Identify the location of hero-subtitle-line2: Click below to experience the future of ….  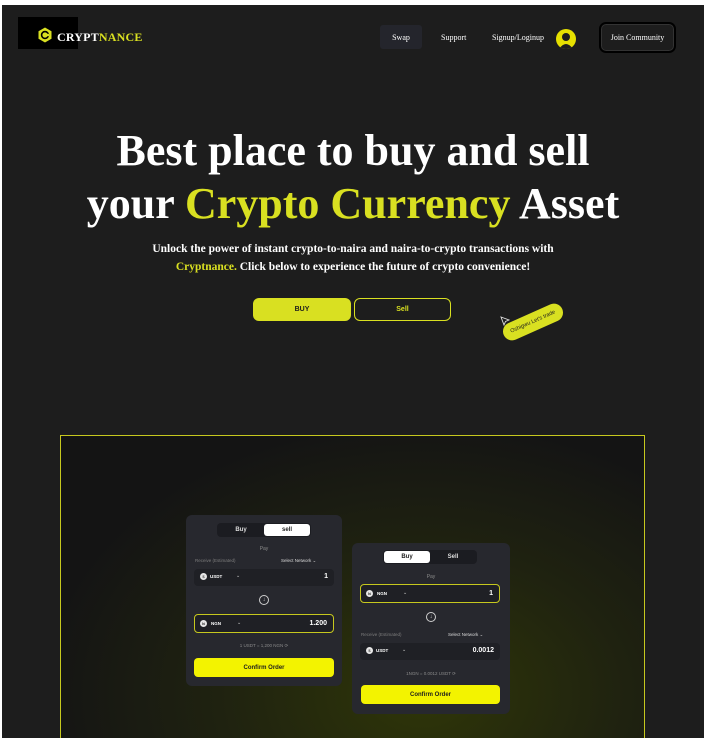
(383, 267).